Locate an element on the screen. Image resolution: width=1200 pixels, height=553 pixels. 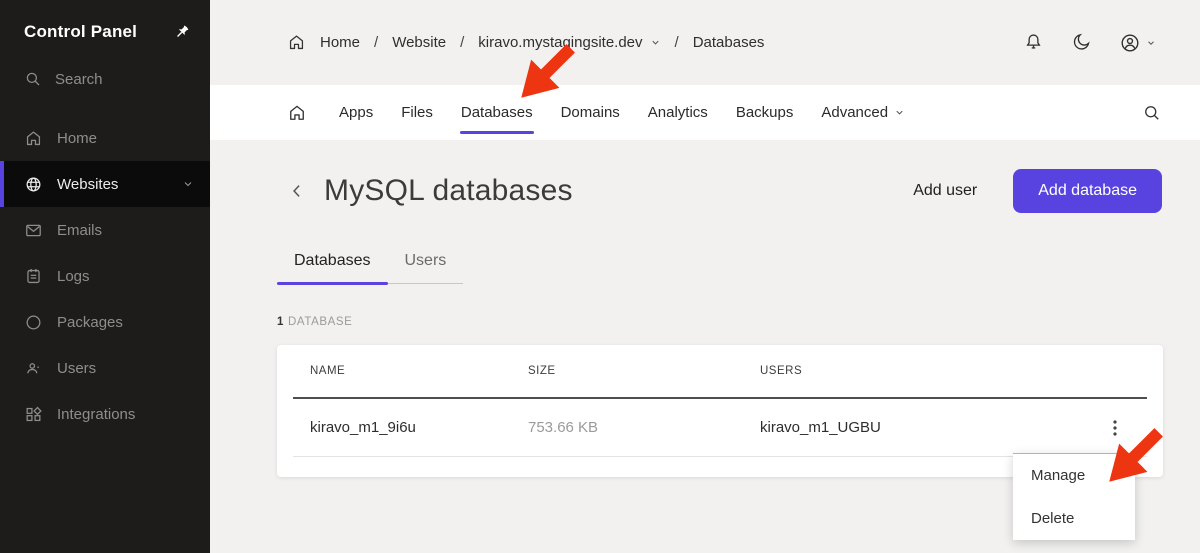
sidebar-item-label: Logs is located at coordinates (73, 276).